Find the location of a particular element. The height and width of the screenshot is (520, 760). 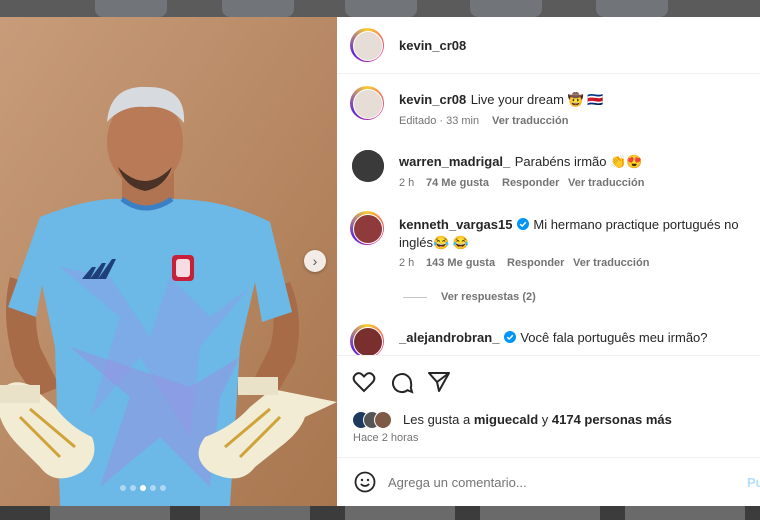

commenter-username: warren_madrigal_ is located at coordinates (454, 161).